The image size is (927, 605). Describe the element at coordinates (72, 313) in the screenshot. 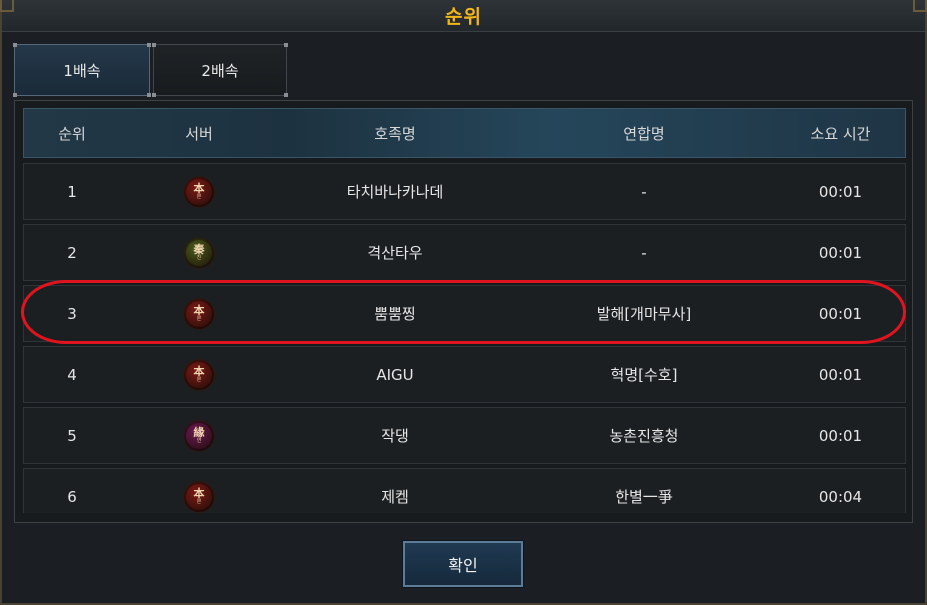

I see `row-rank: 3` at that location.